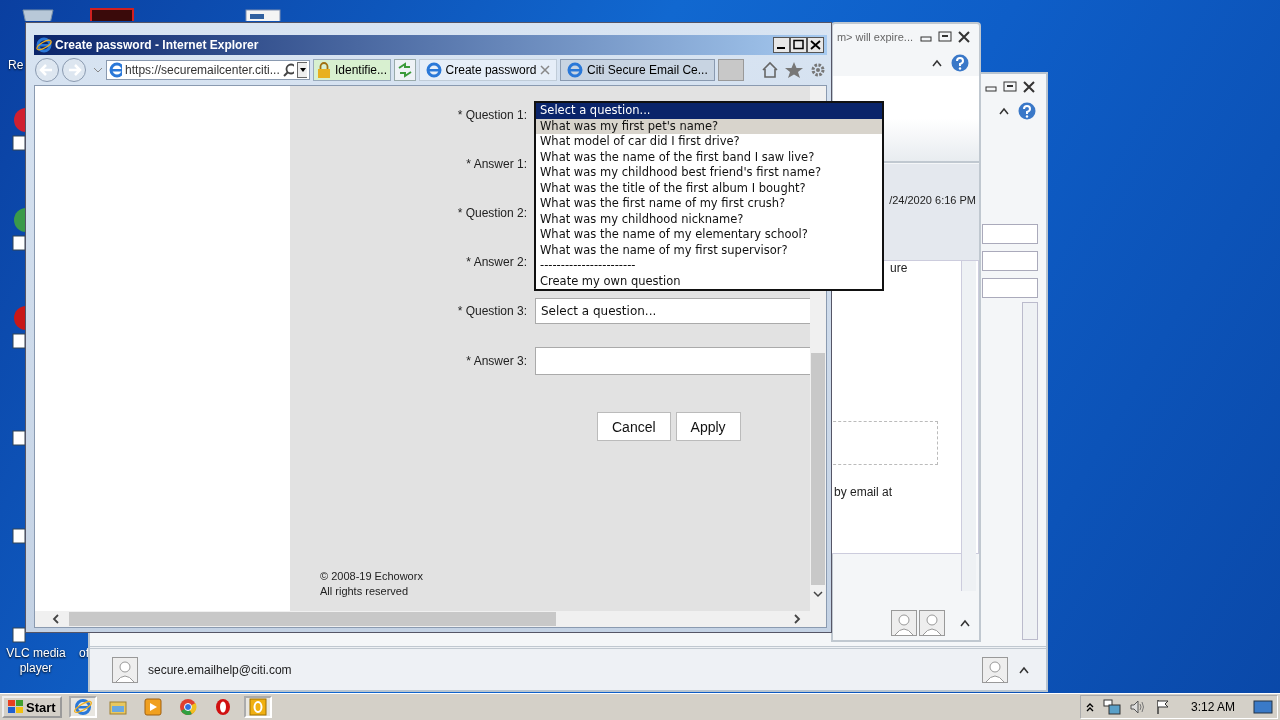 Image resolution: width=1280 pixels, height=720 pixels. Describe the element at coordinates (488, 70) in the screenshot. I see `browser-tab: Create password` at that location.